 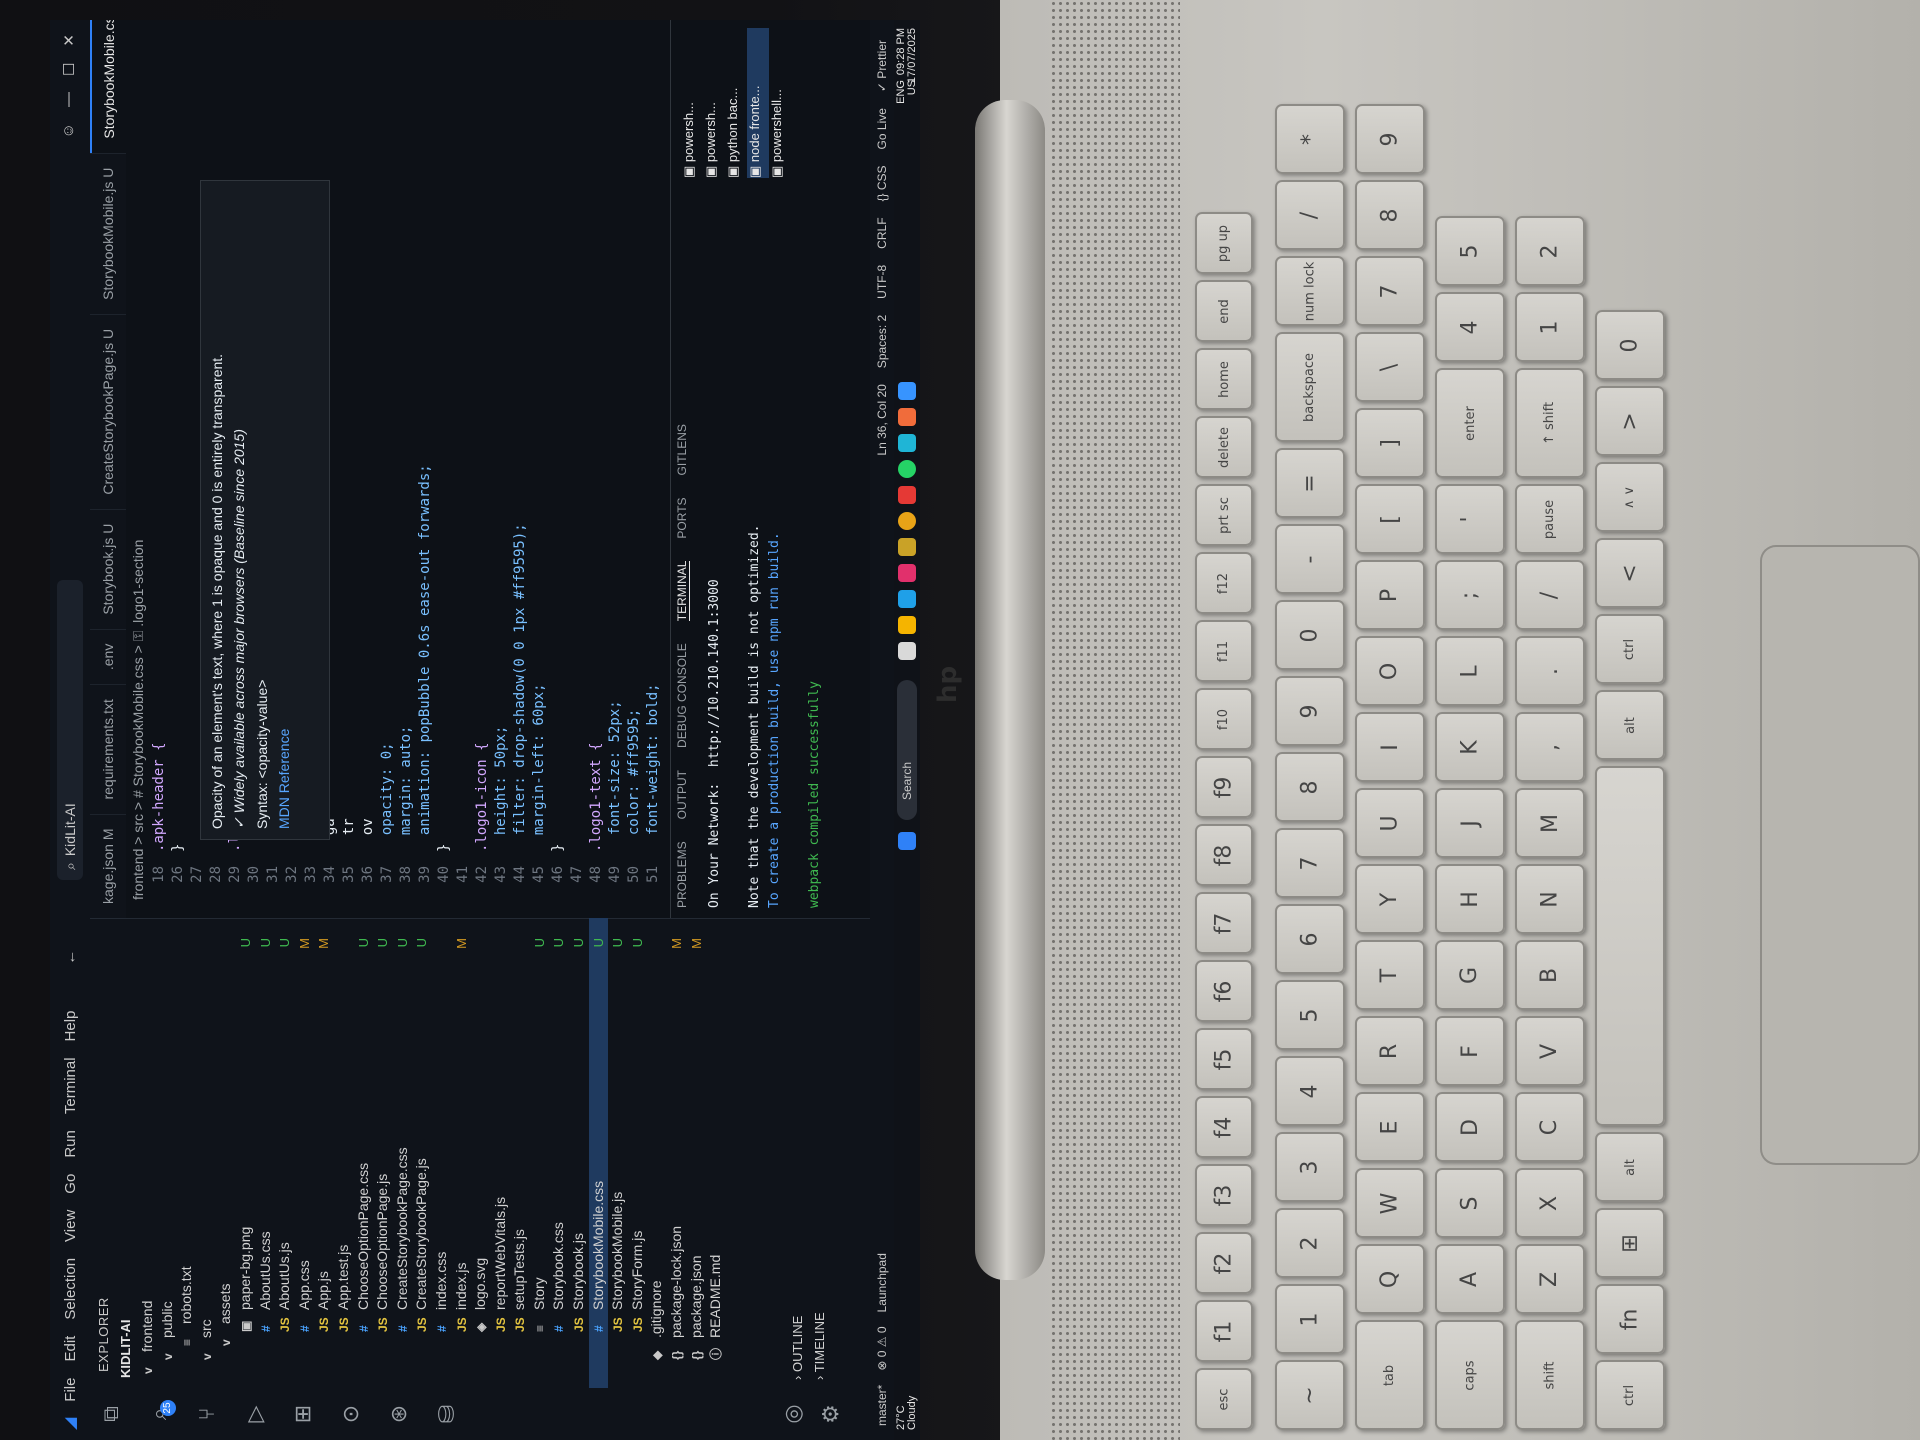 What do you see at coordinates (70, 1085) in the screenshot?
I see `menu-terminal: Terminal` at bounding box center [70, 1085].